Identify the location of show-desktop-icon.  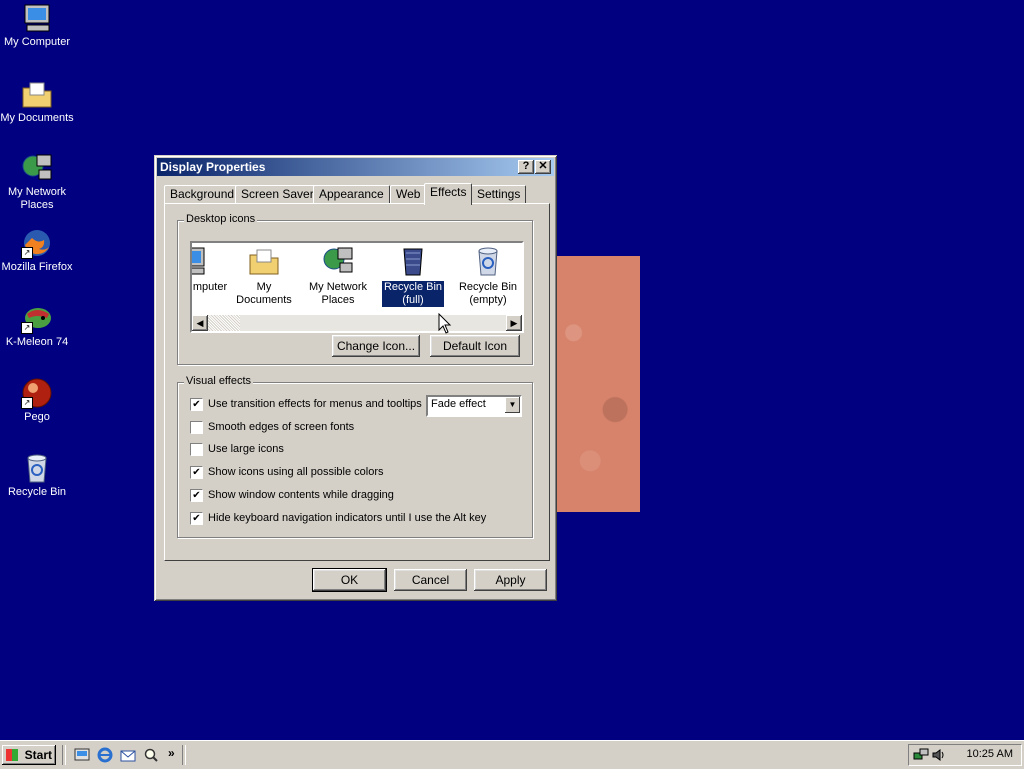
(82, 755).